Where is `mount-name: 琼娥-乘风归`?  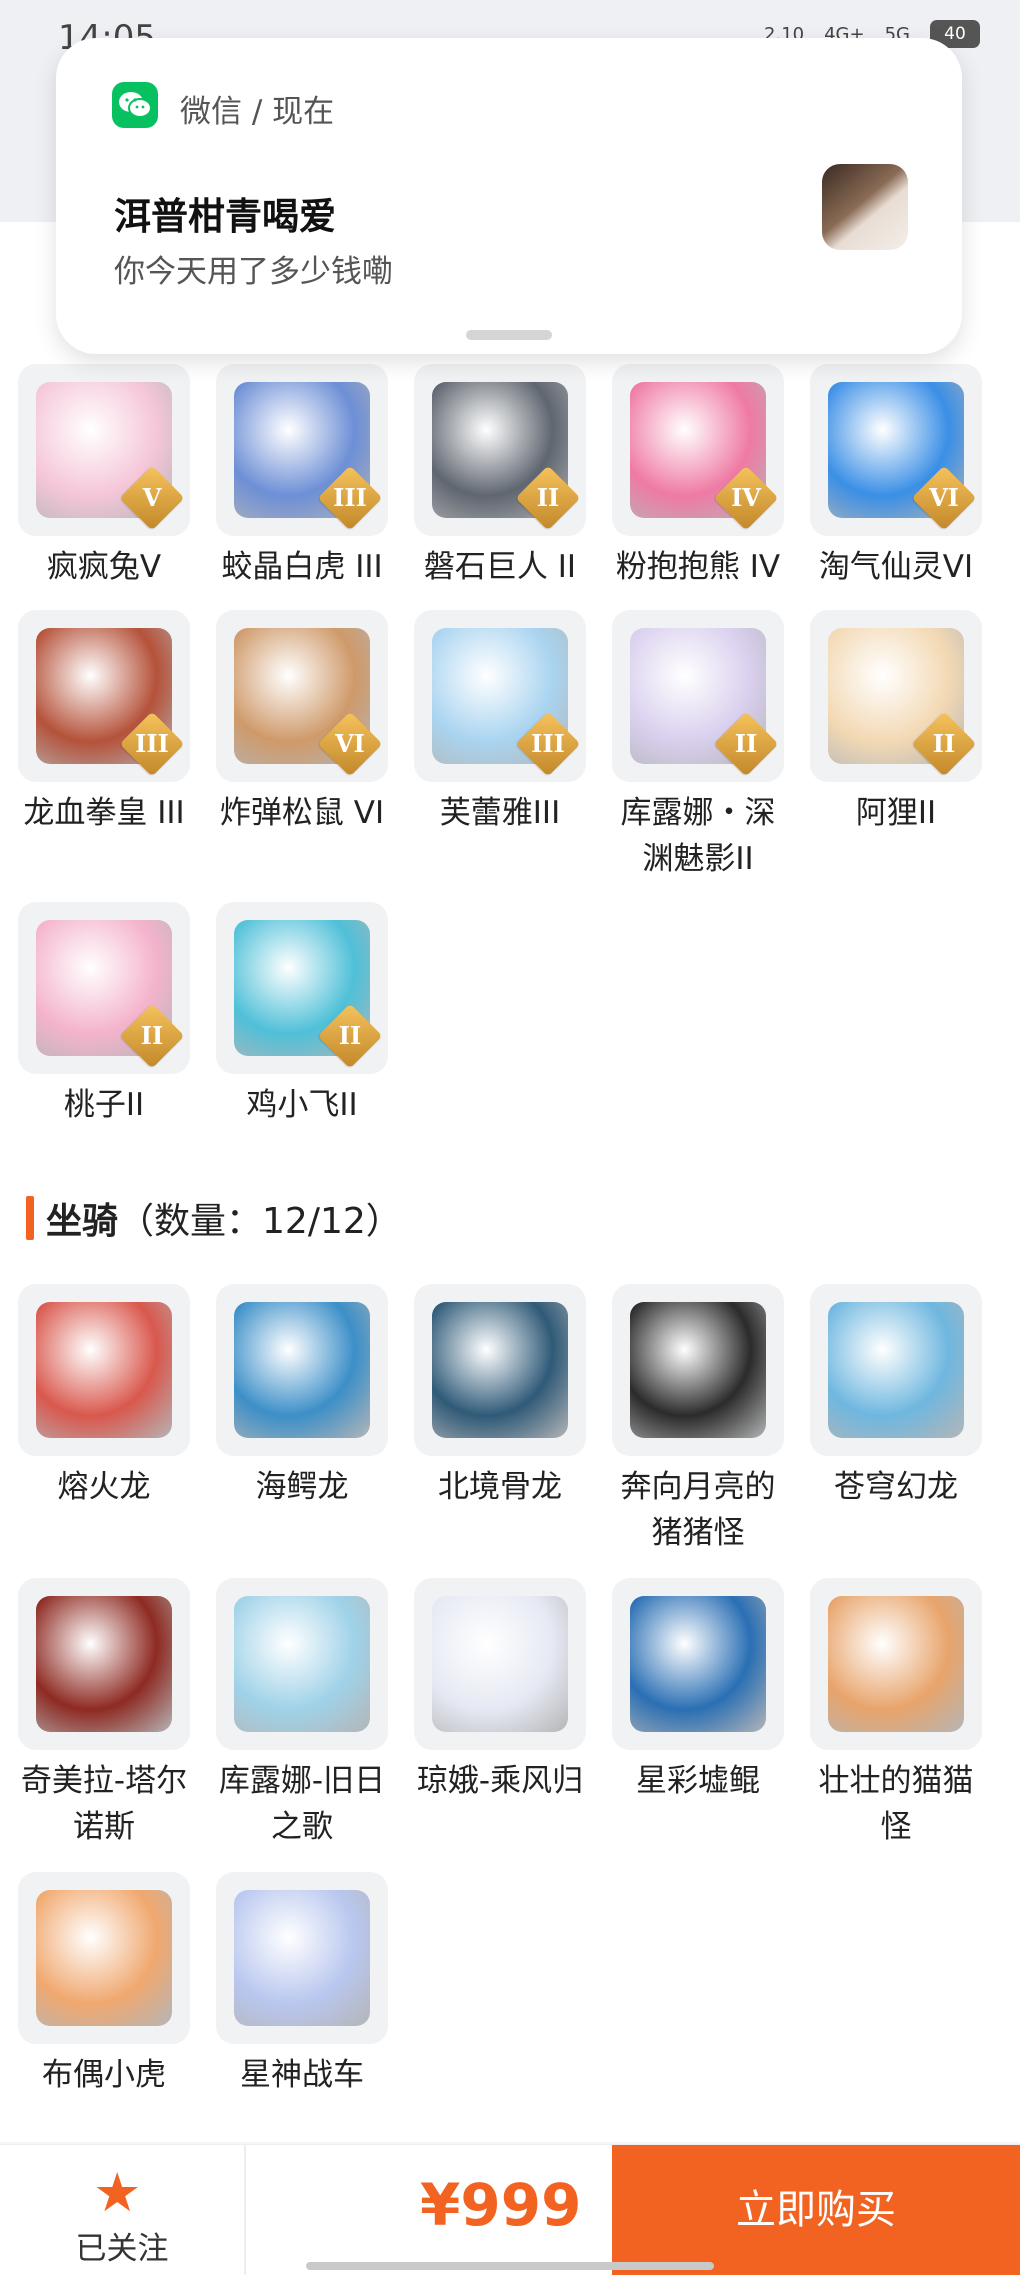 mount-name: 琼娥-乘风归 is located at coordinates (500, 1781).